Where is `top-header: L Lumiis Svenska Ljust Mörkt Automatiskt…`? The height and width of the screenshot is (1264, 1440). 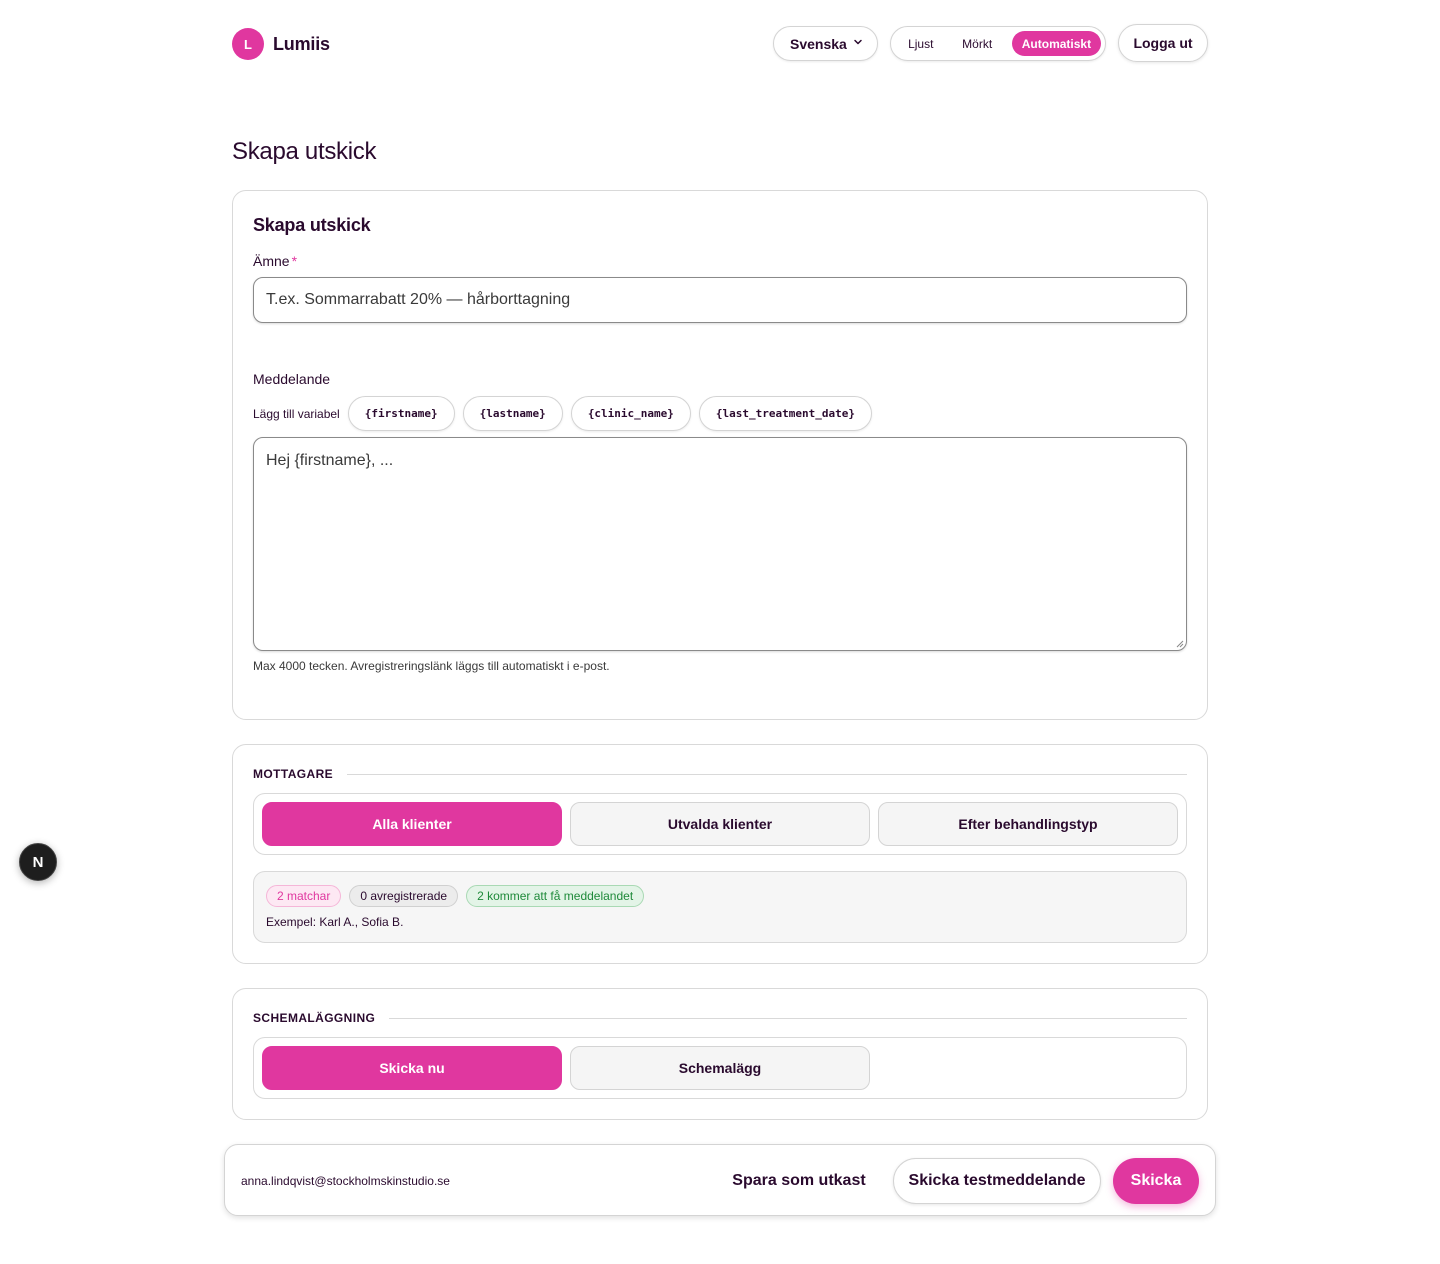
top-header: L Lumiis Svenska Ljust Mörkt Automatiskt… is located at coordinates (720, 44).